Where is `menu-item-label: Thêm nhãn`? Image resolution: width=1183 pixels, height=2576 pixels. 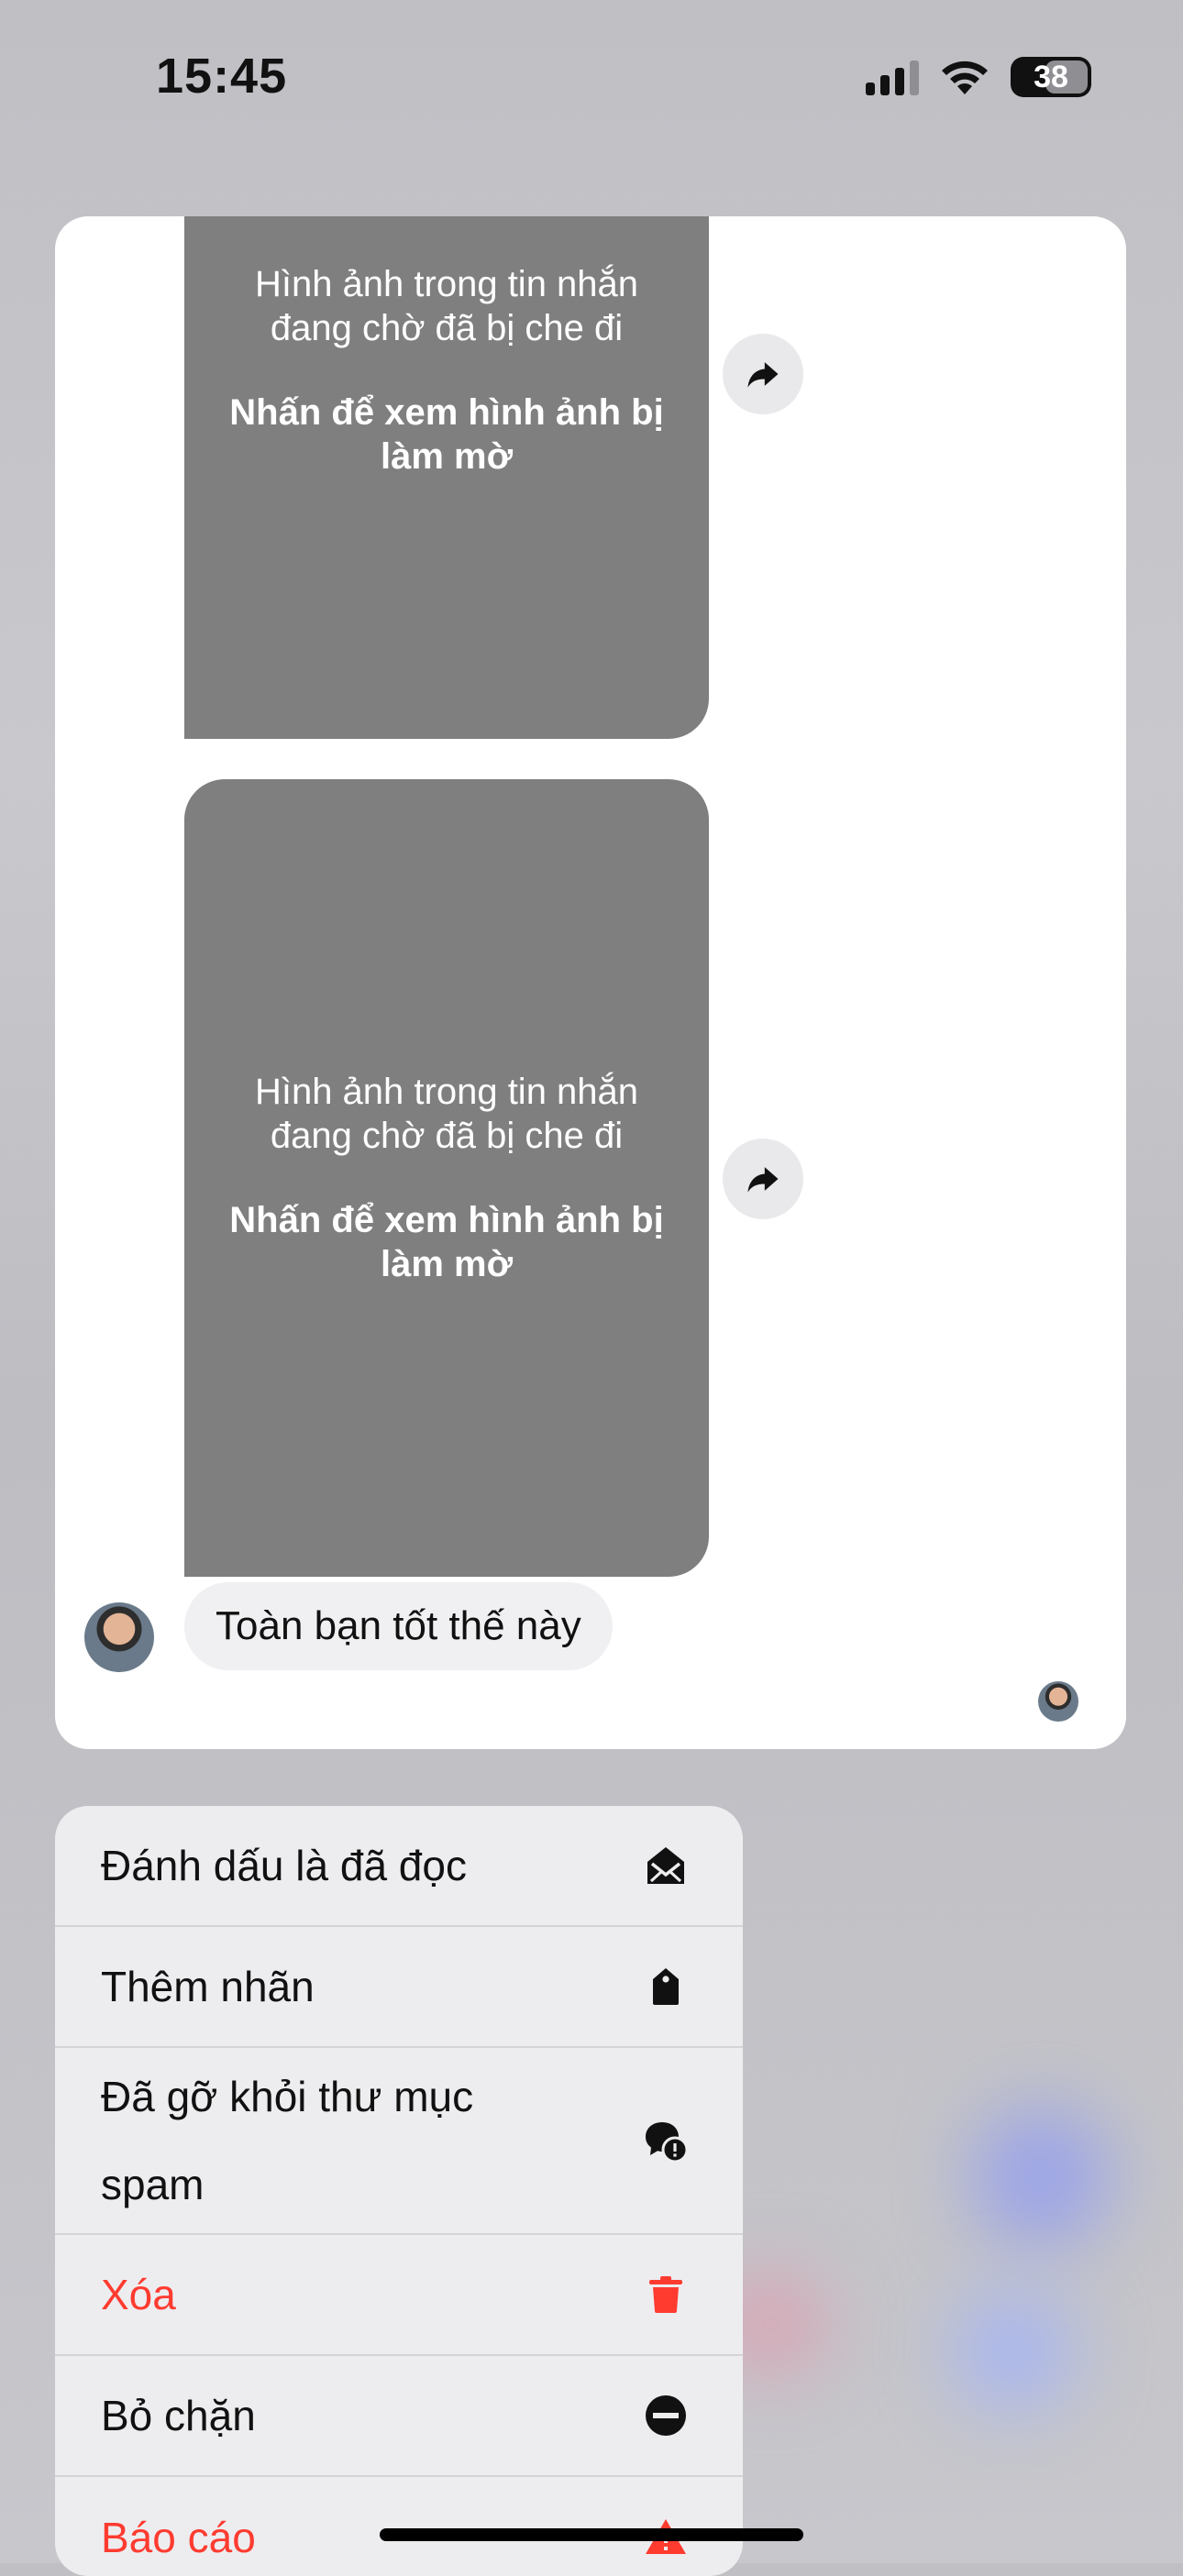 menu-item-label: Thêm nhãn is located at coordinates (208, 1987).